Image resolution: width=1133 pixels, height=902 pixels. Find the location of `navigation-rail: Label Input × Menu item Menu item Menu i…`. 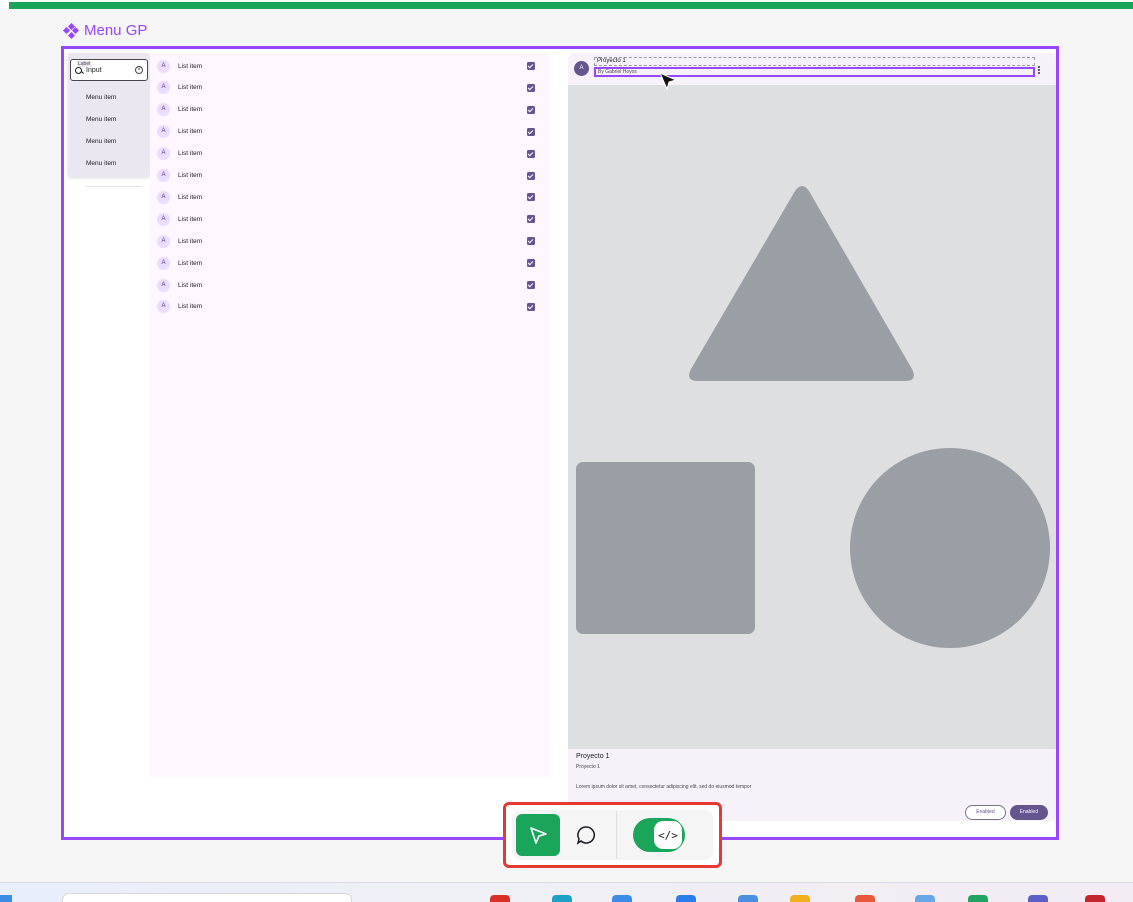

navigation-rail: Label Input × Menu item Menu item Menu i… is located at coordinates (109, 115).